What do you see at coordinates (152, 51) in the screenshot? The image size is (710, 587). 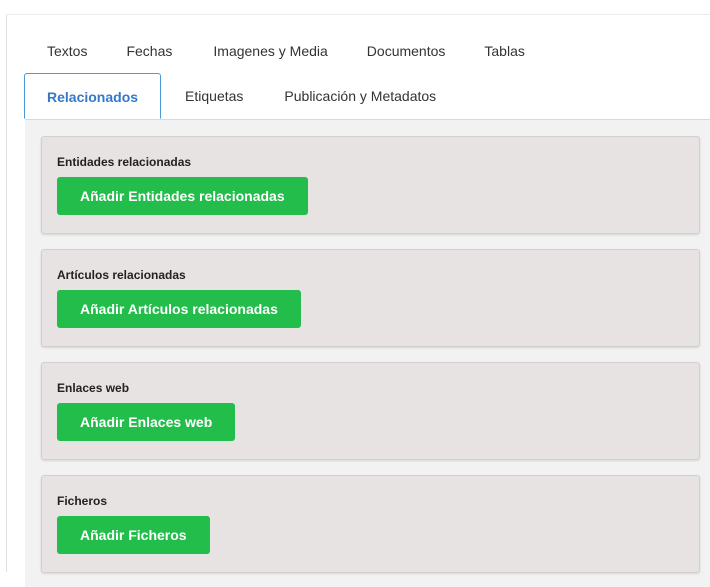 I see `tab-fechas: Fechas` at bounding box center [152, 51].